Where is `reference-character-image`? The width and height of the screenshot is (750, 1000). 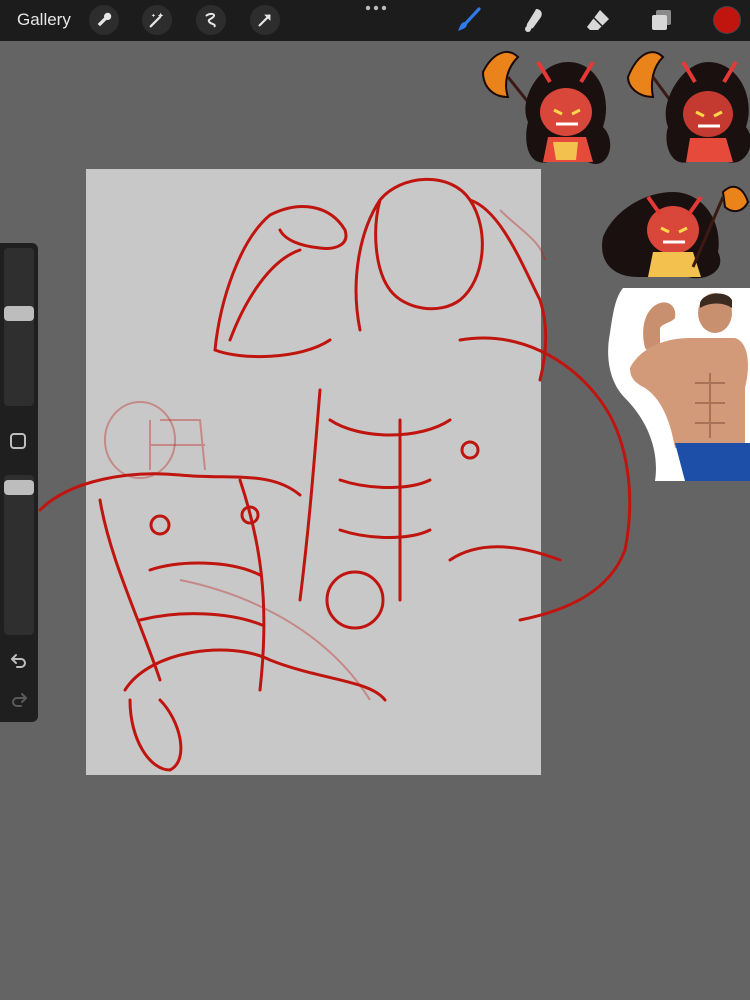 reference-character-image is located at coordinates (614, 162).